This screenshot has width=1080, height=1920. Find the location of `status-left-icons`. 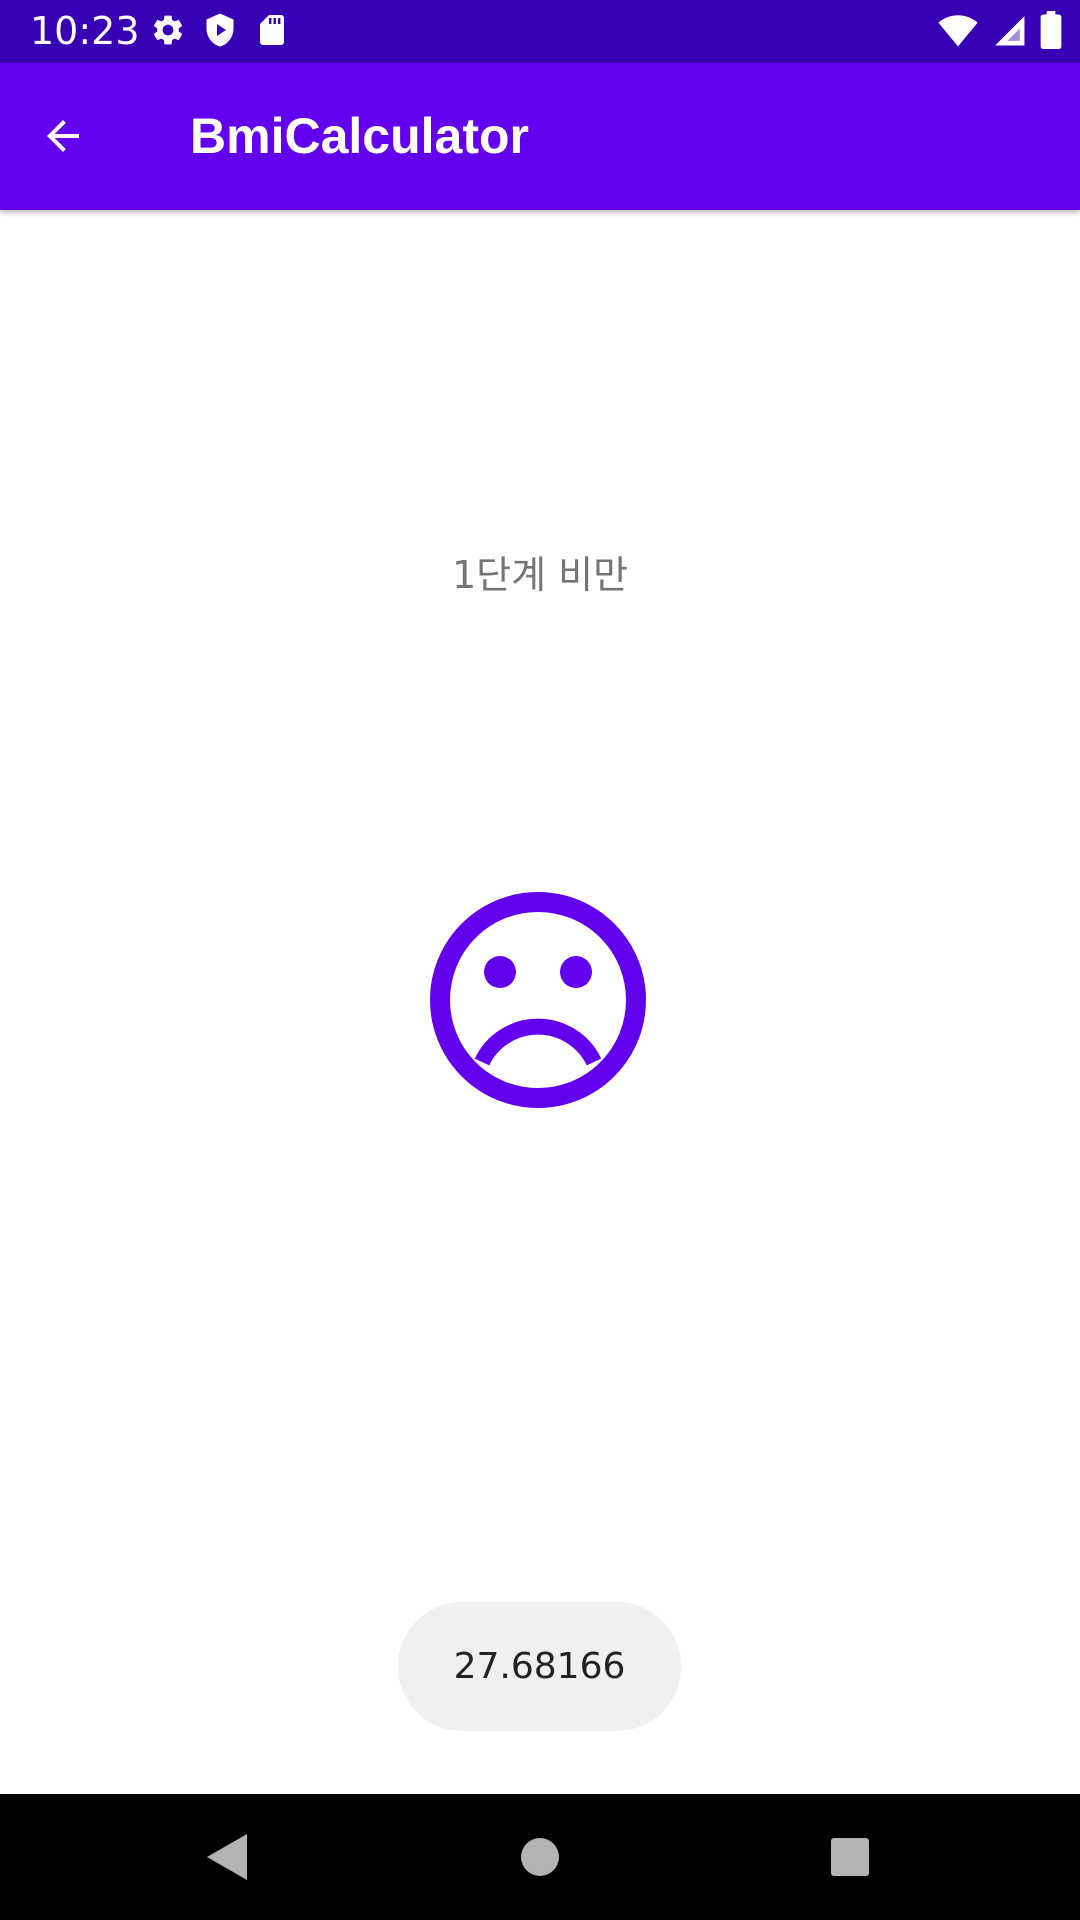

status-left-icons is located at coordinates (220, 32).